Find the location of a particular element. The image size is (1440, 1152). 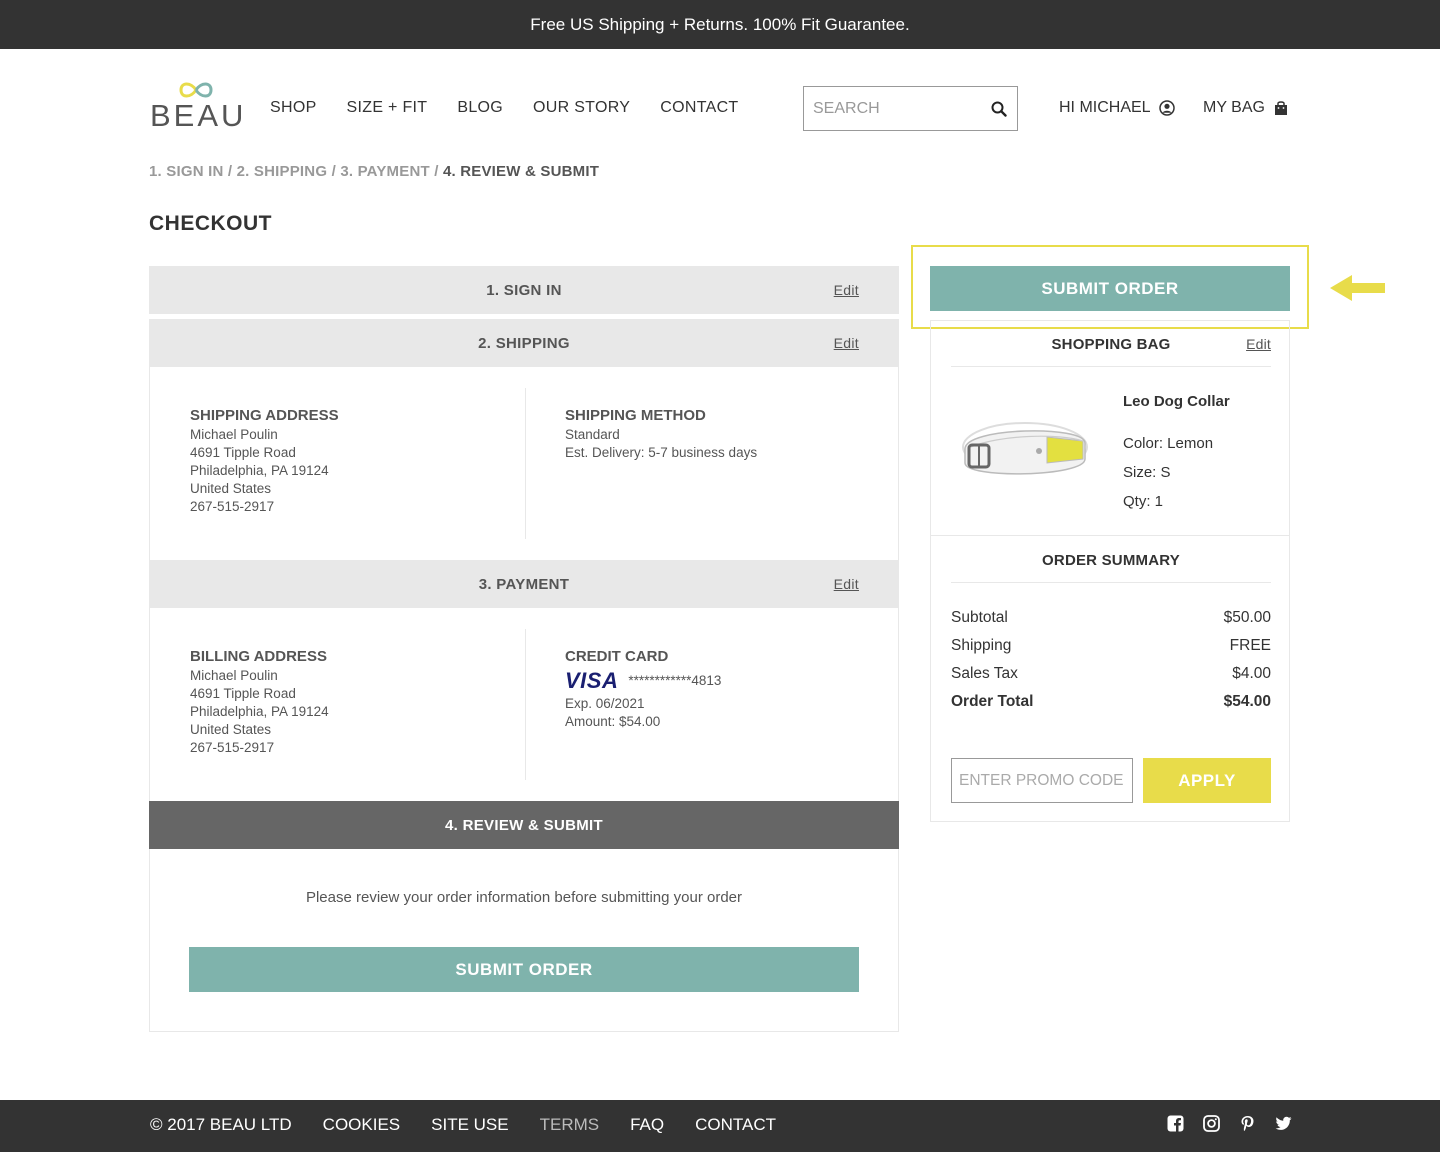

card-amount: Amount: $54.00 is located at coordinates (613, 721).